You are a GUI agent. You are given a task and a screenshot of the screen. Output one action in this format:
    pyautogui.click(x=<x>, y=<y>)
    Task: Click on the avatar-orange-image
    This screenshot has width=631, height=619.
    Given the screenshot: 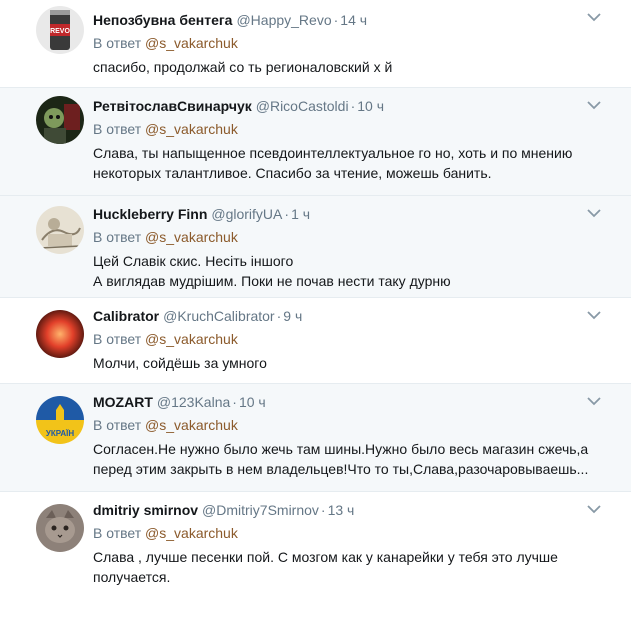 What is the action you would take?
    pyautogui.click(x=60, y=334)
    